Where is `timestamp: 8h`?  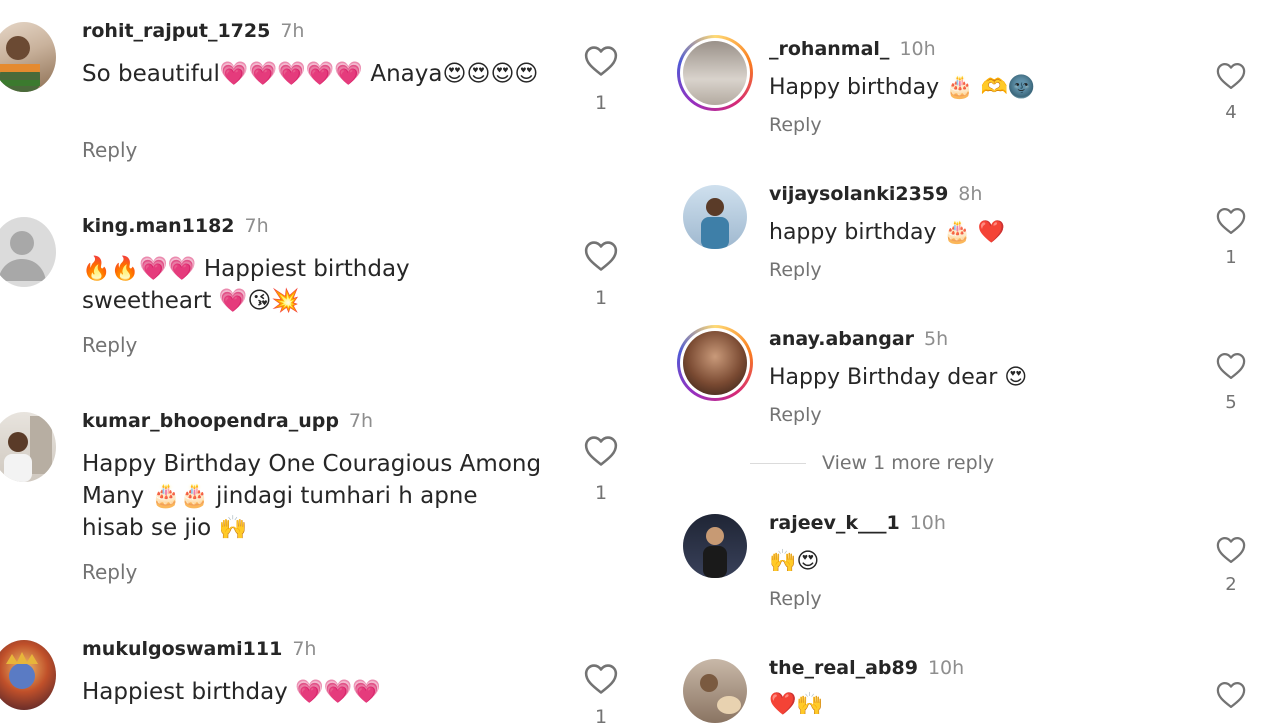 timestamp: 8h is located at coordinates (970, 194).